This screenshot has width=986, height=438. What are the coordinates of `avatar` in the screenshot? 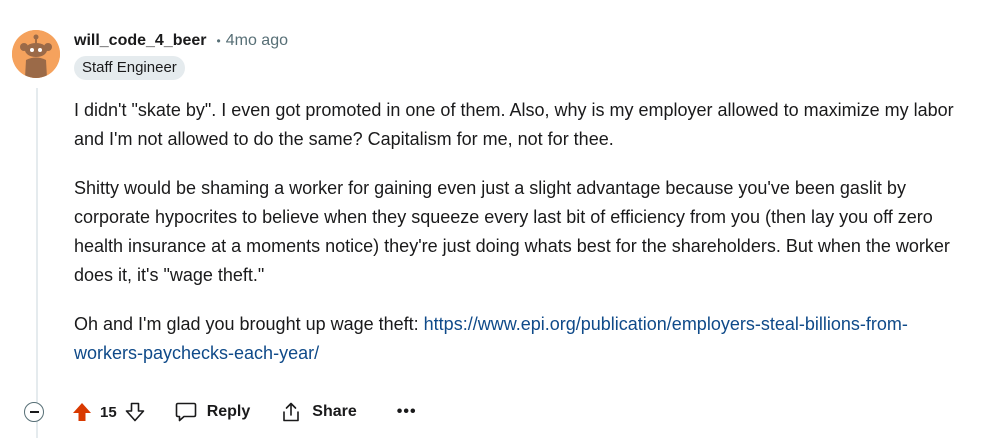 It's located at (36, 54).